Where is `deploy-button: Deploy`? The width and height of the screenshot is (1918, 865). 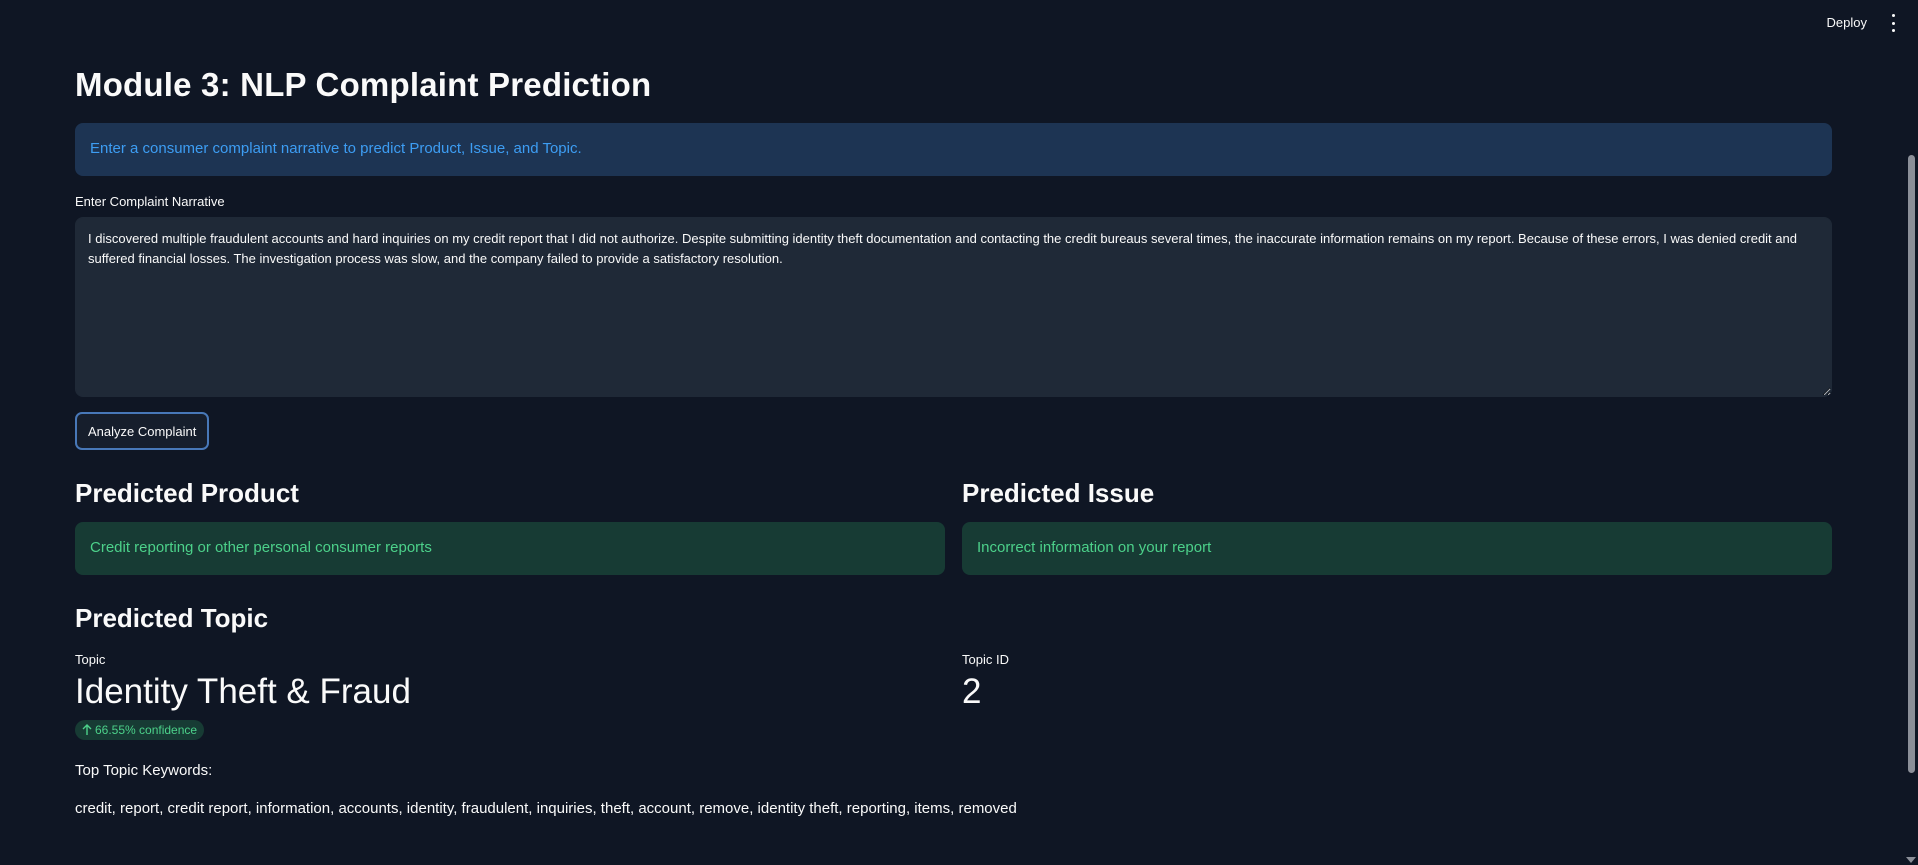 deploy-button: Deploy is located at coordinates (1847, 22).